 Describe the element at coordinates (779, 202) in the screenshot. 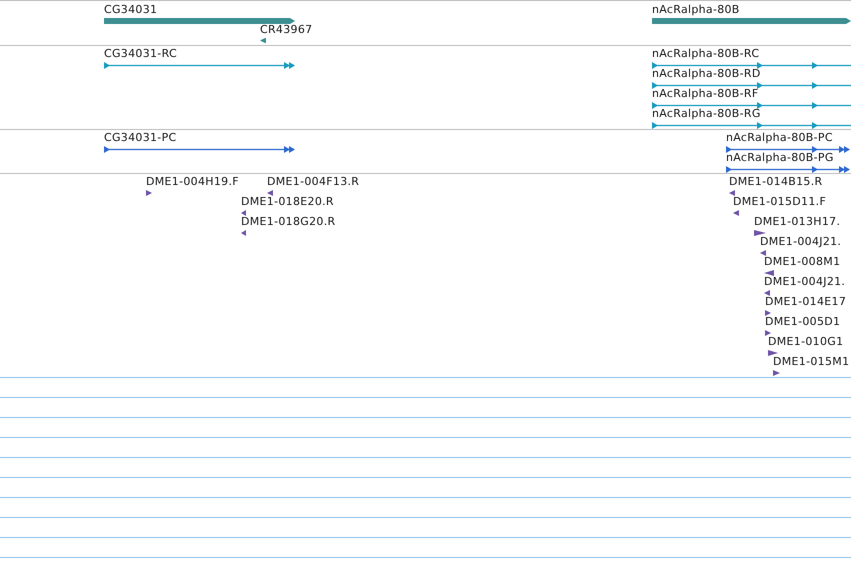

I see `feature-label: DME1-015D11.F` at that location.